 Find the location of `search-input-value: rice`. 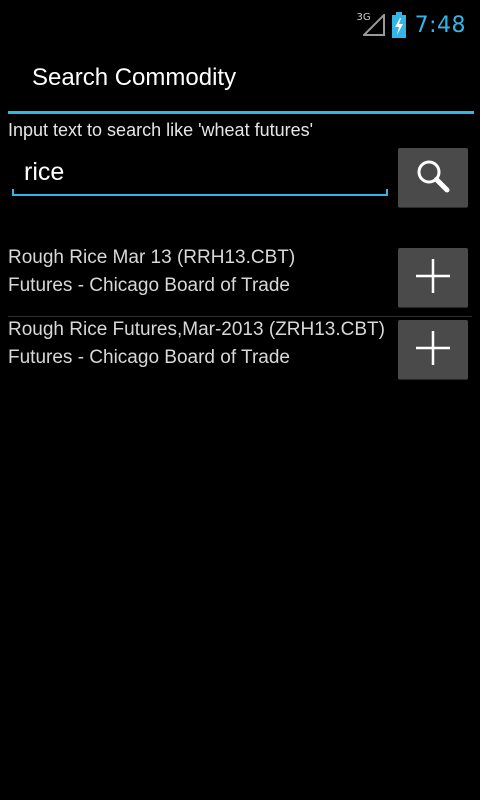

search-input-value: rice is located at coordinates (44, 172).